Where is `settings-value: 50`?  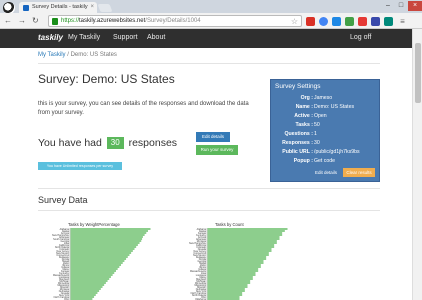
settings-value: 50 is located at coordinates (317, 125).